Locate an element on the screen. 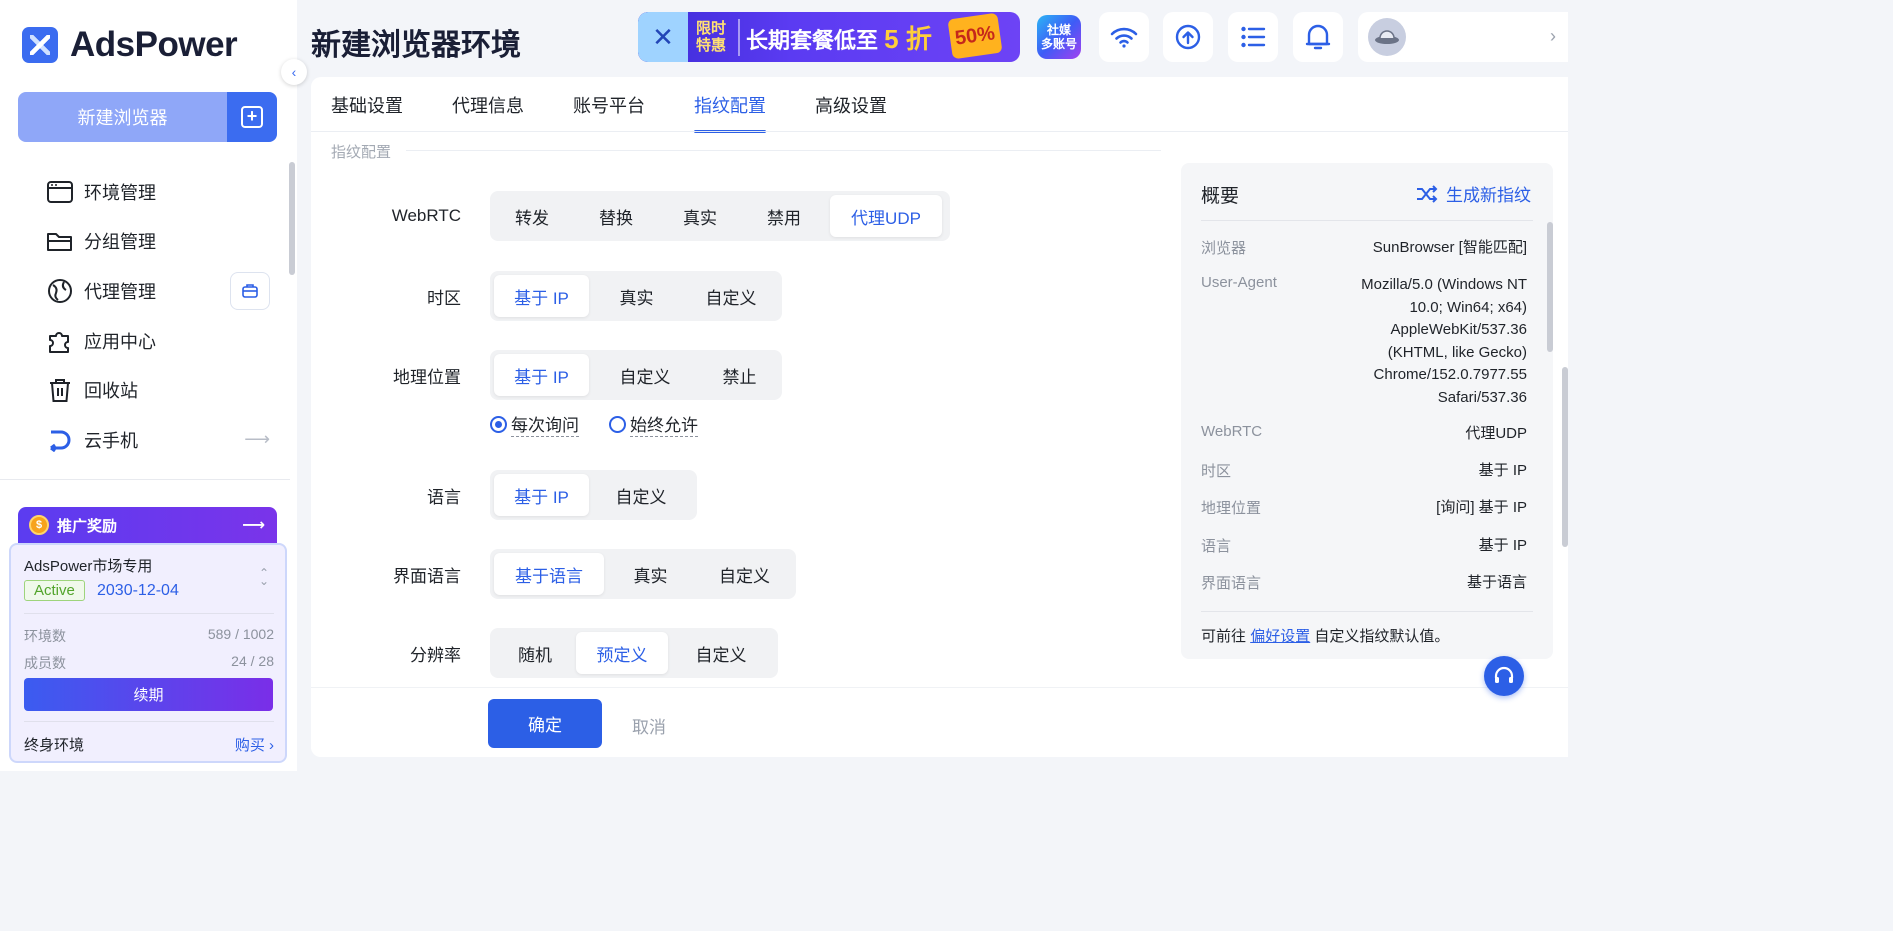  sidebar-item-proxy: 代理管理 is located at coordinates (145, 291).